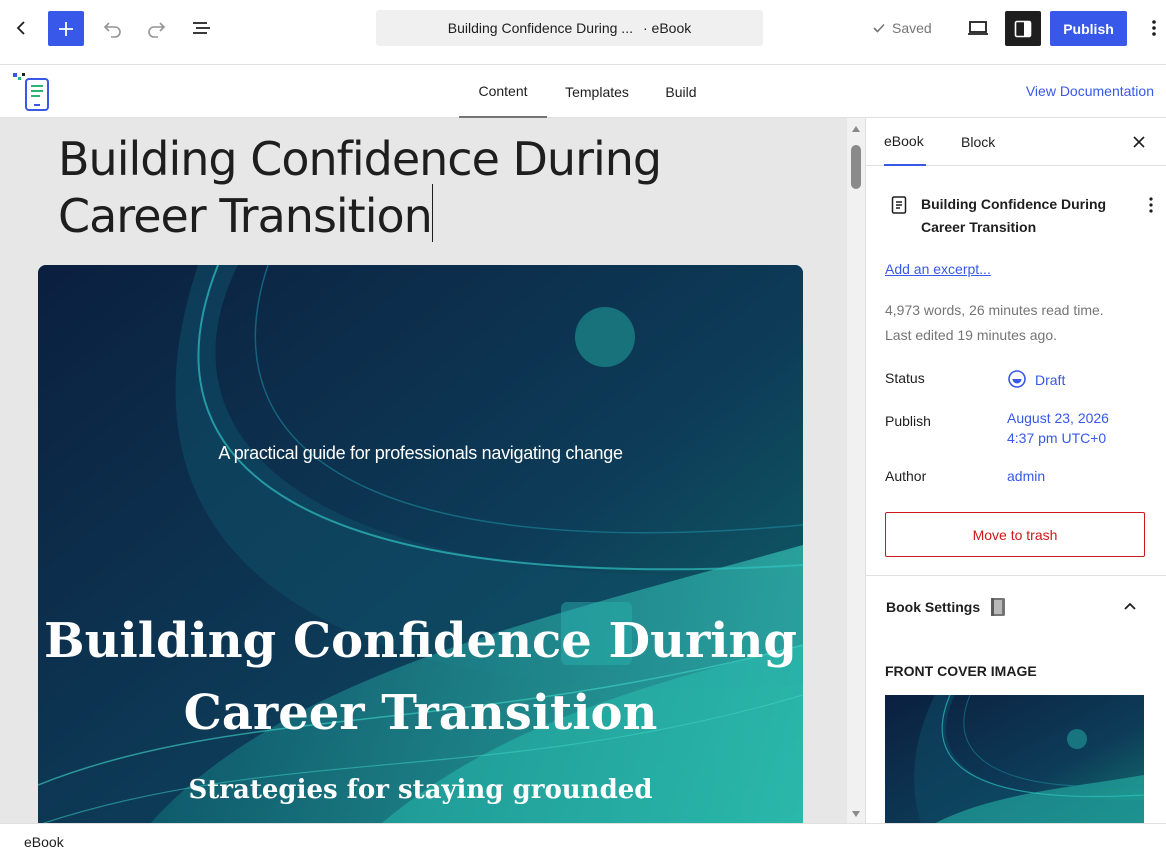 This screenshot has width=1166, height=857. What do you see at coordinates (906, 476) in the screenshot?
I see `author-label: Author` at bounding box center [906, 476].